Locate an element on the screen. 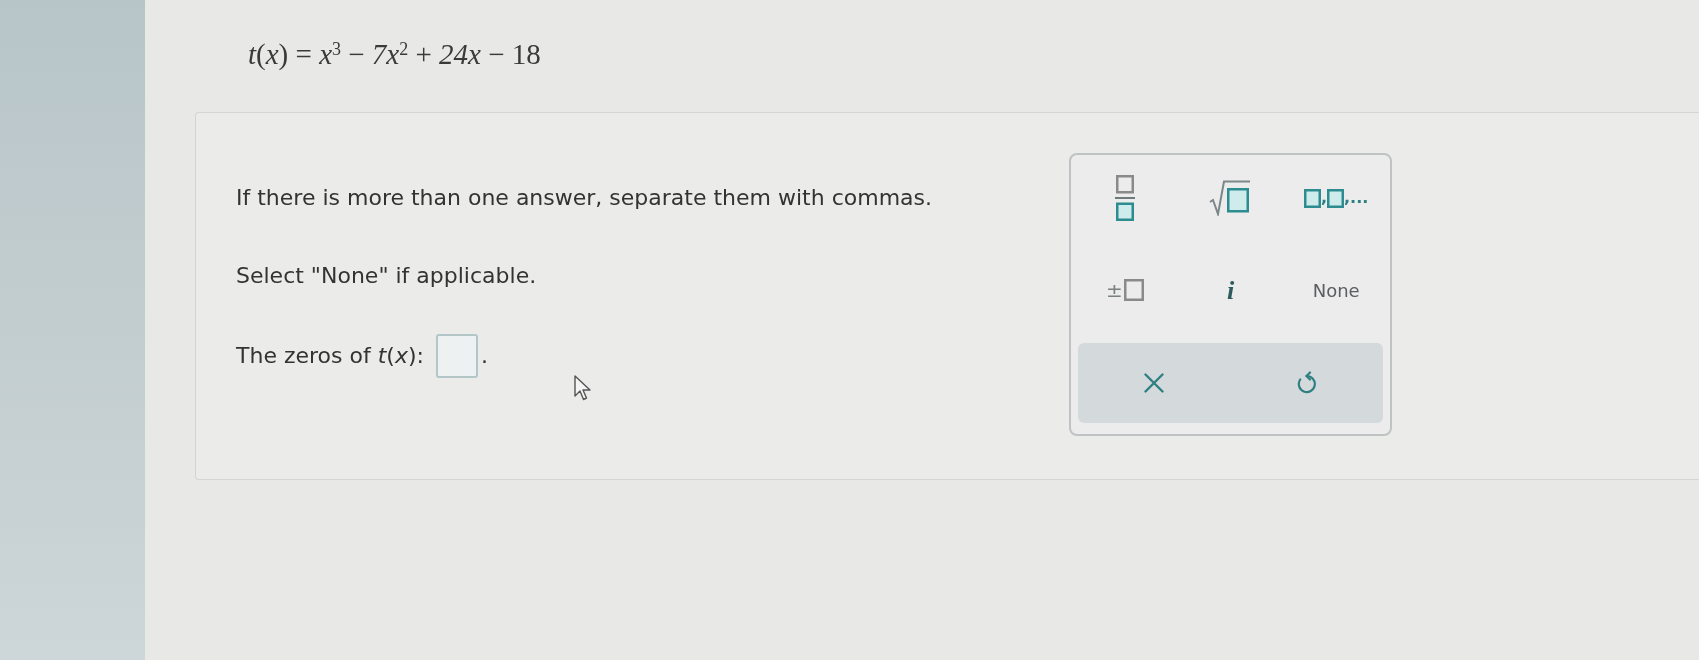 This screenshot has width=1699, height=660. fraction-template-icon is located at coordinates (1124, 198).